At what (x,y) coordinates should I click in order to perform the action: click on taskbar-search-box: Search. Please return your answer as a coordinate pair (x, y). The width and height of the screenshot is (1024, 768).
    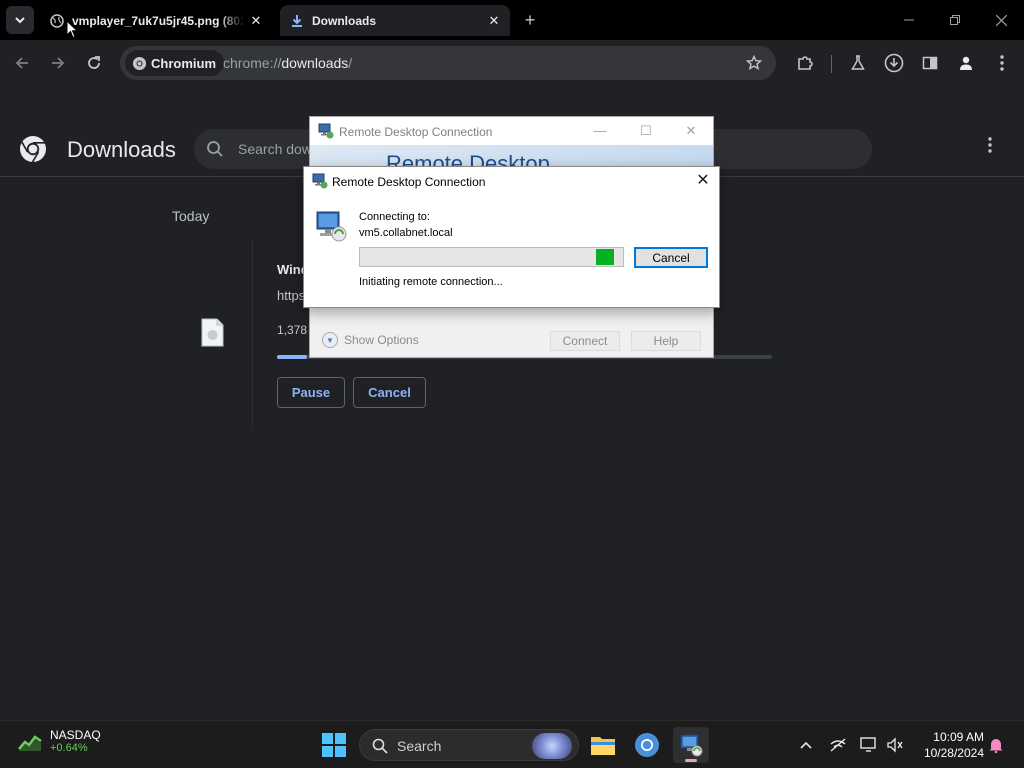
    Looking at the image, I should click on (469, 745).